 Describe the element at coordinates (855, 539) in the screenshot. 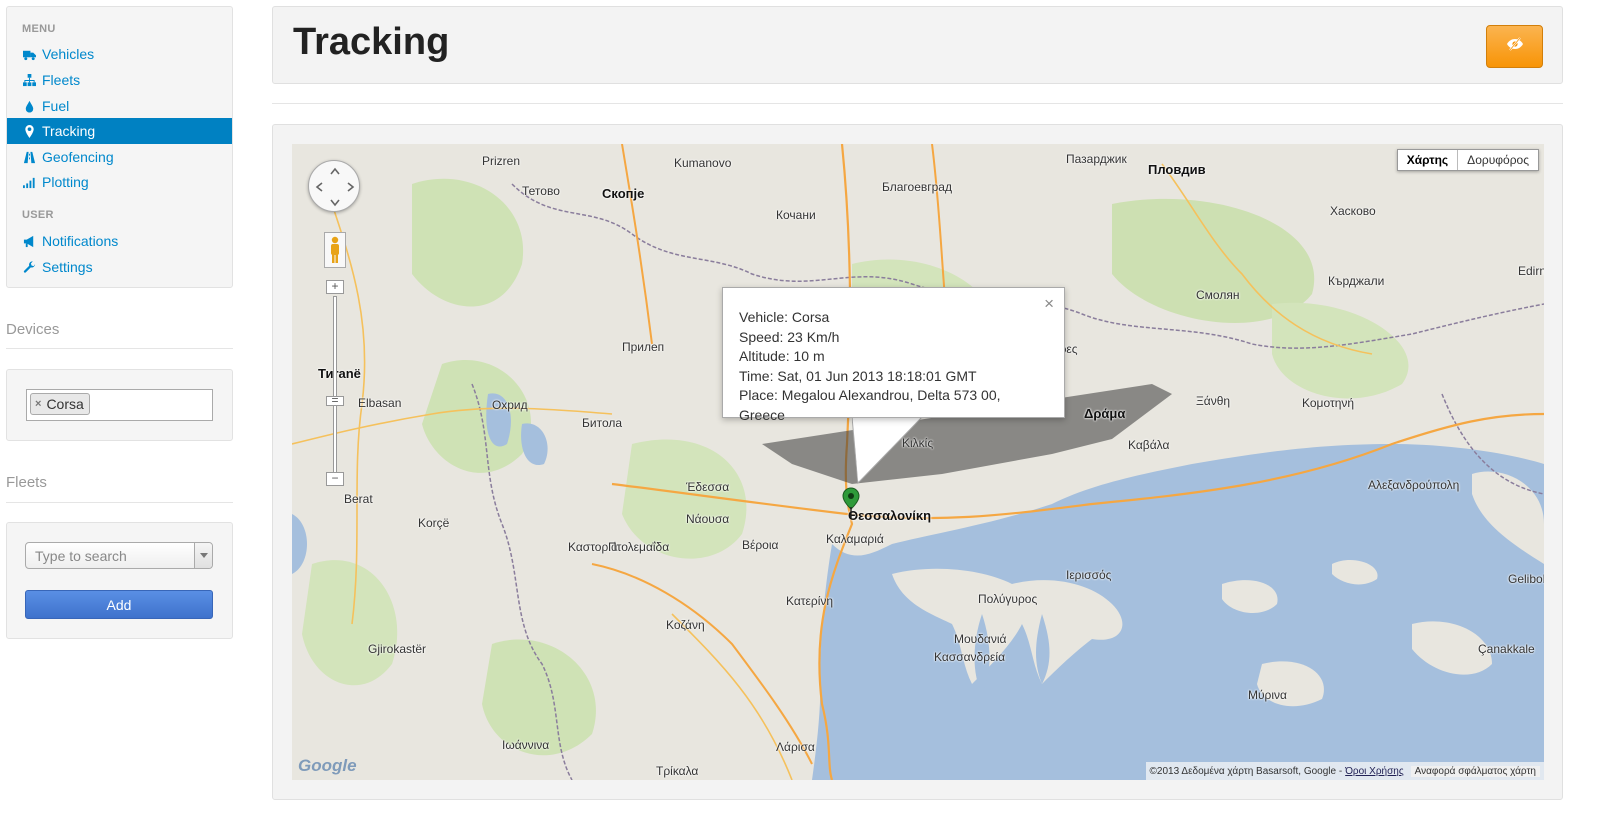

I see `map-label: Καλαμαριά` at that location.